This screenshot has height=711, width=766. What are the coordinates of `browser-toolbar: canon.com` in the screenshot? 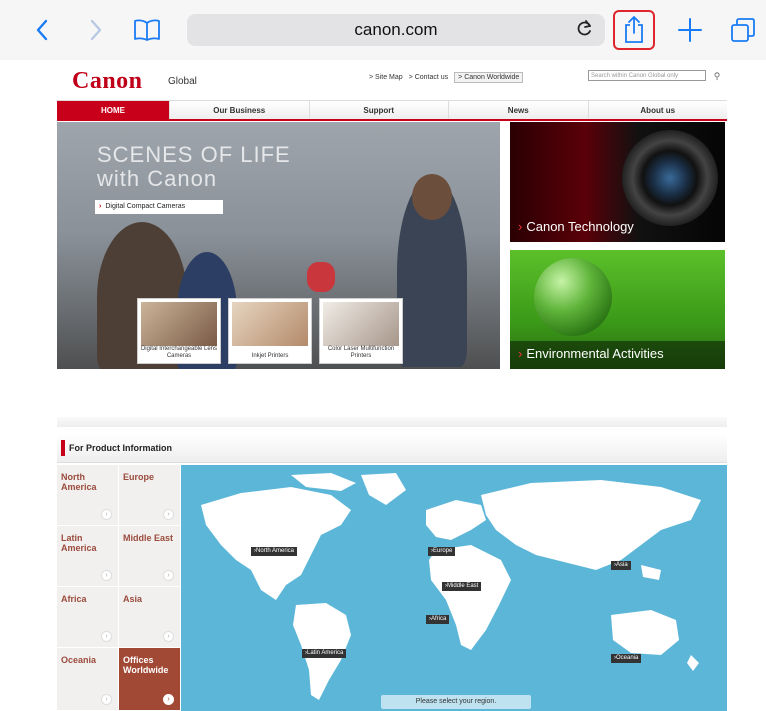 It's located at (383, 30).